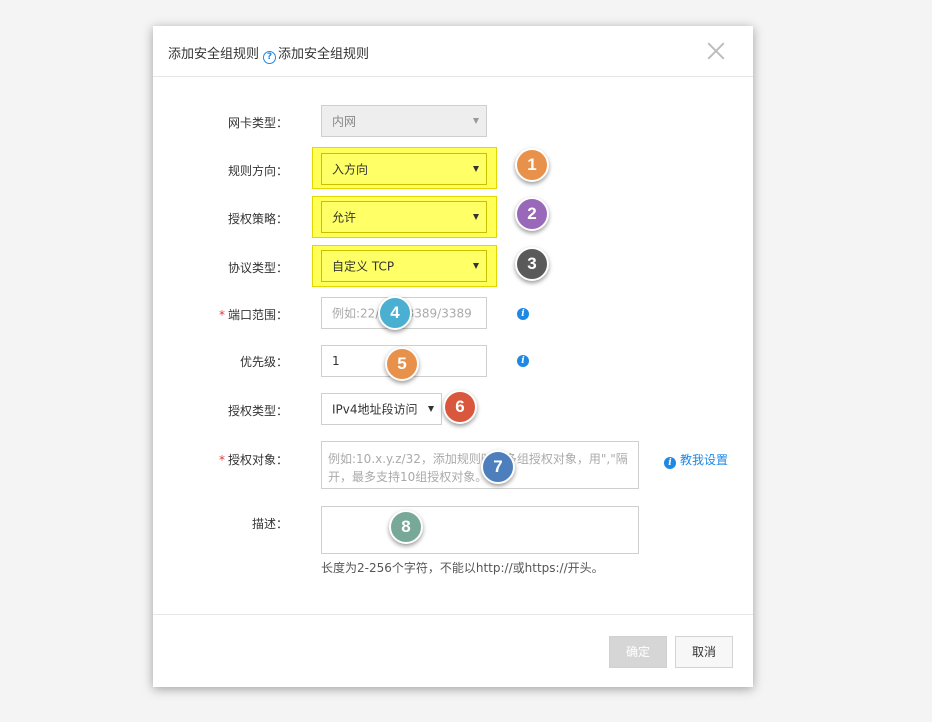  I want to click on dialog-title: 添加安全组规则? 添加安全组规则, so click(269, 55).